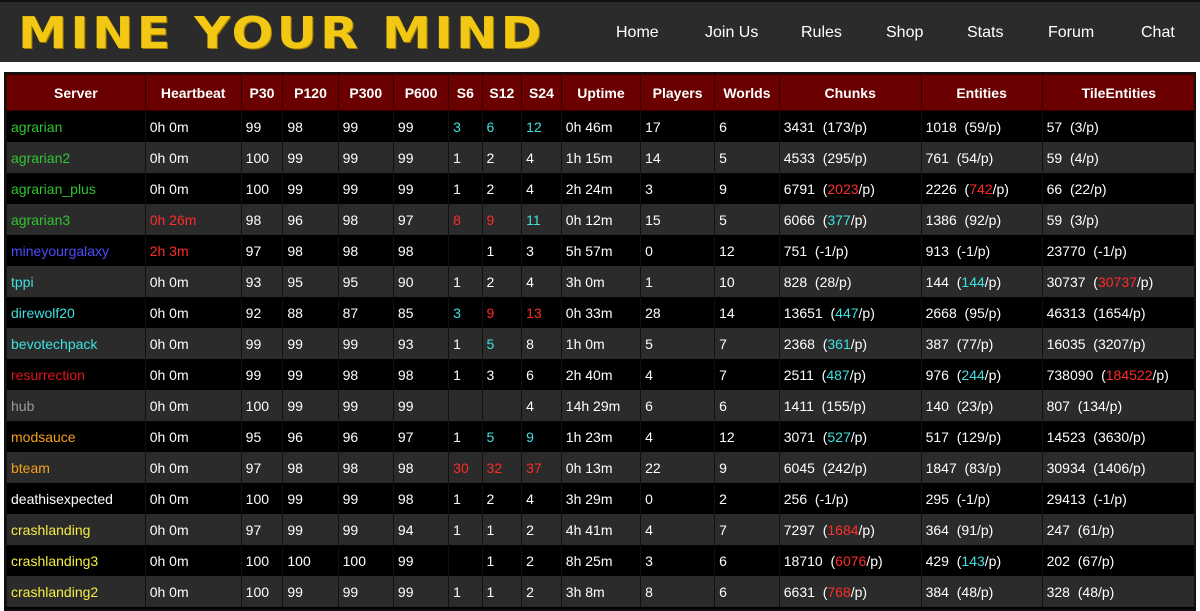 The image size is (1200, 611). I want to click on column-header-worlds: Worlds, so click(747, 92).